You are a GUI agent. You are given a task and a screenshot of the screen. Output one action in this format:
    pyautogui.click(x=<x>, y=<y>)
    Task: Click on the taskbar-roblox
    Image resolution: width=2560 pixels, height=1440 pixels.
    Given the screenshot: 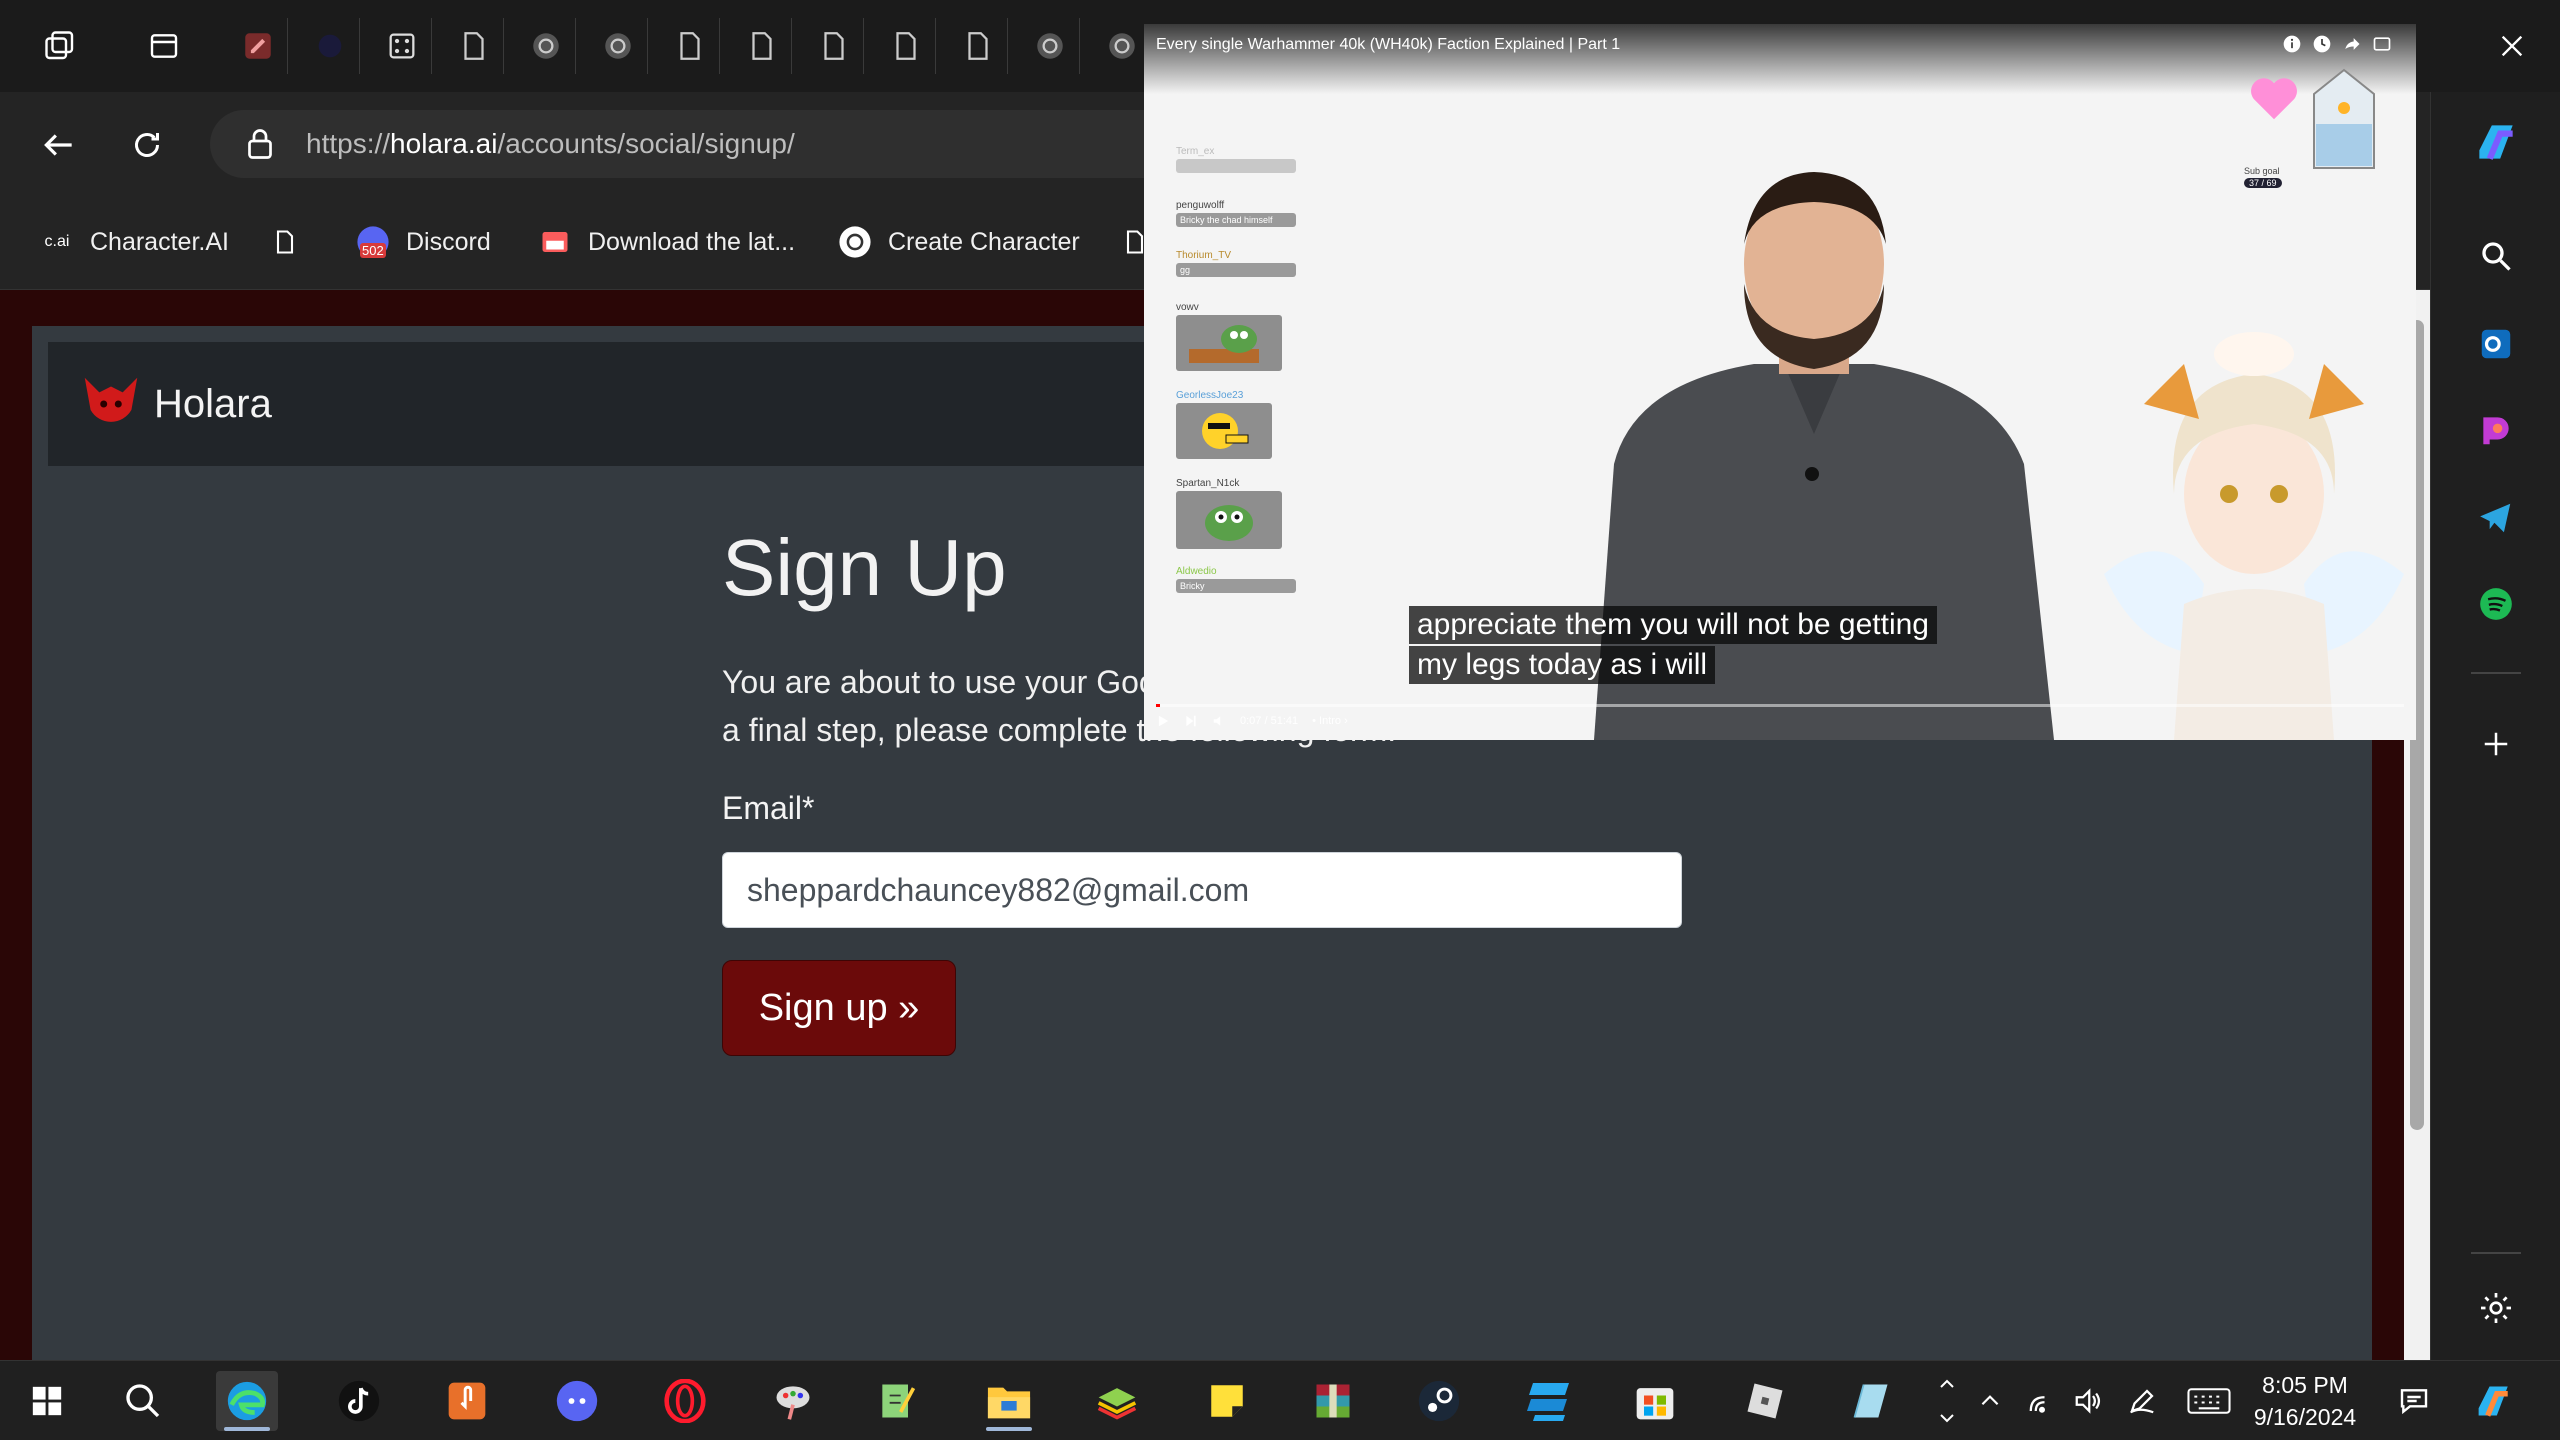 What is the action you would take?
    pyautogui.click(x=1765, y=1401)
    